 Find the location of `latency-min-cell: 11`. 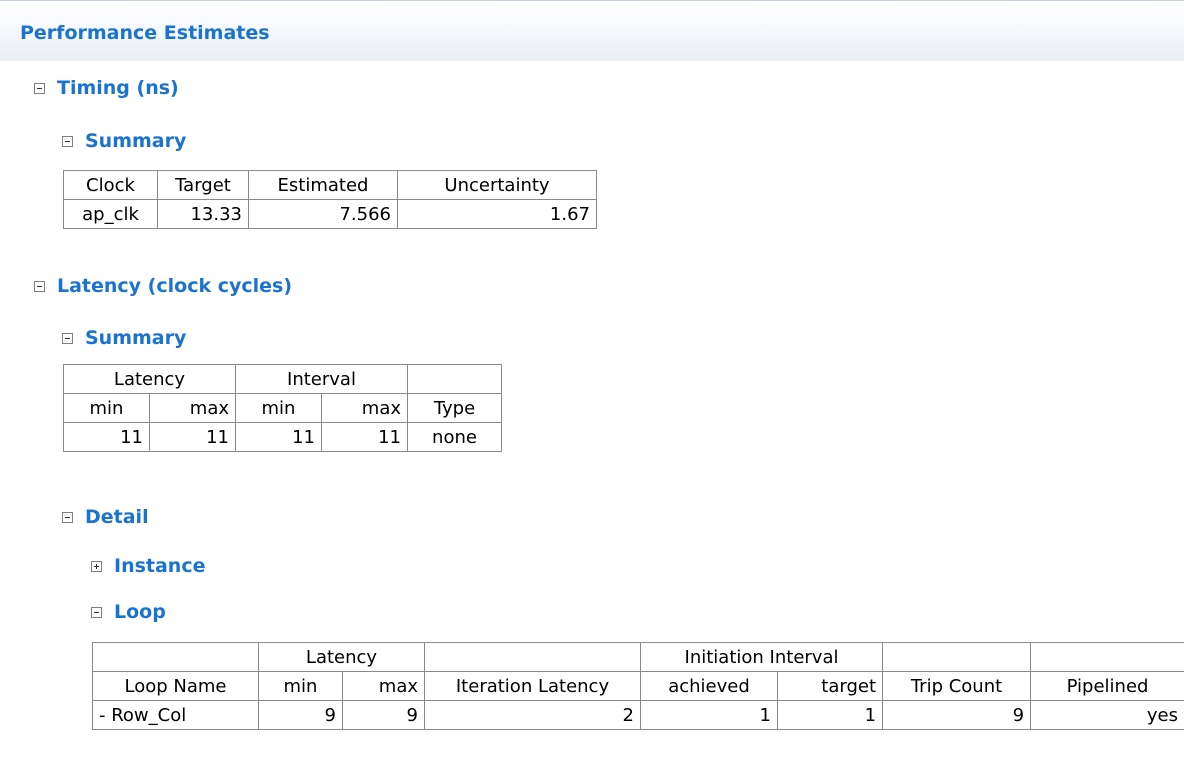

latency-min-cell: 11 is located at coordinates (106, 437).